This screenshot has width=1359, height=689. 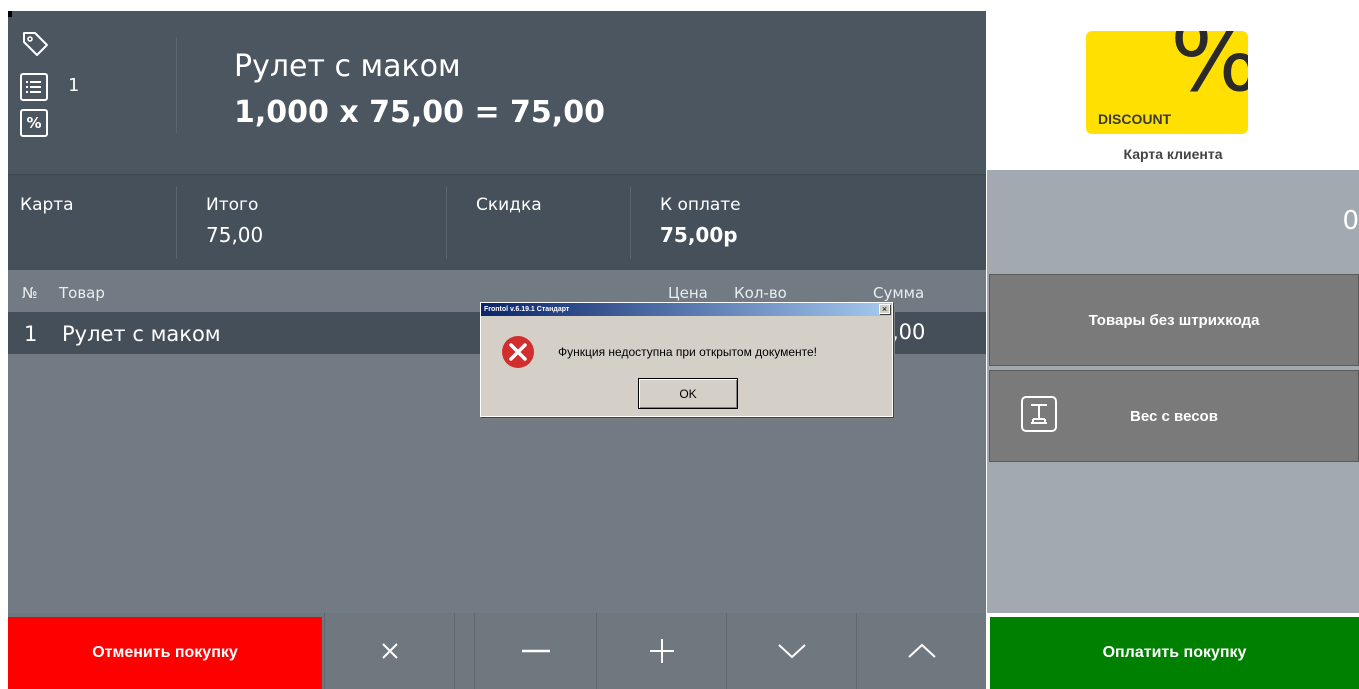 I want to click on decrease-quantity-button, so click(x=535, y=651).